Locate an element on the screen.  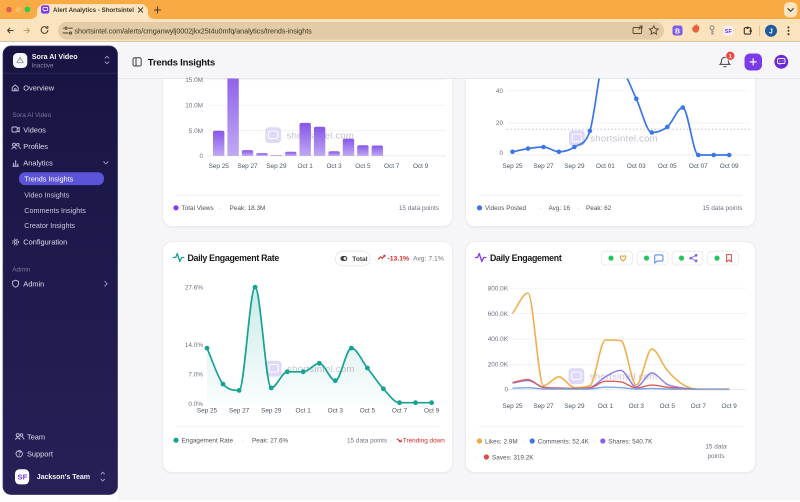
svg-text: Peak: 18.3M is located at coordinates (248, 208).